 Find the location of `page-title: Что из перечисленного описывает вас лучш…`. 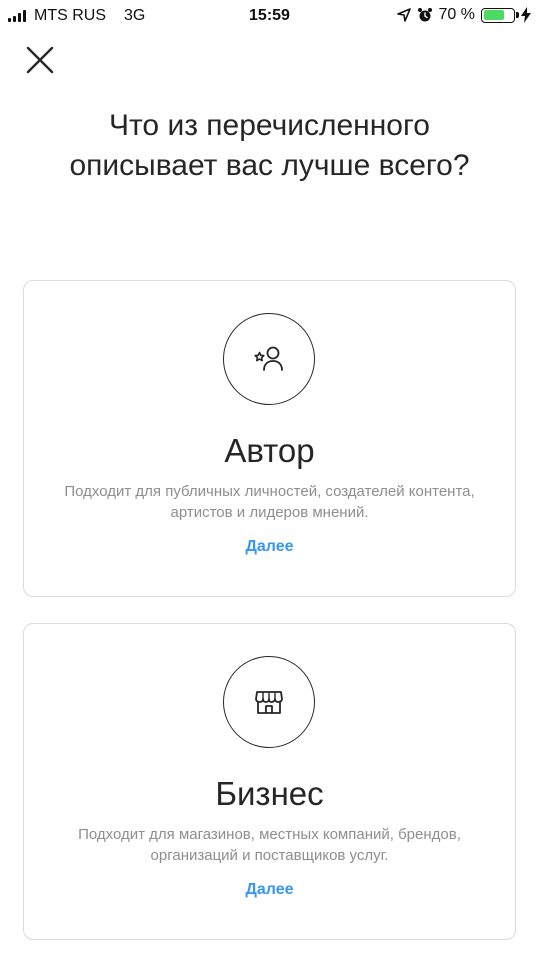

page-title: Что из перечисленного описывает вас лучш… is located at coordinates (269, 145).